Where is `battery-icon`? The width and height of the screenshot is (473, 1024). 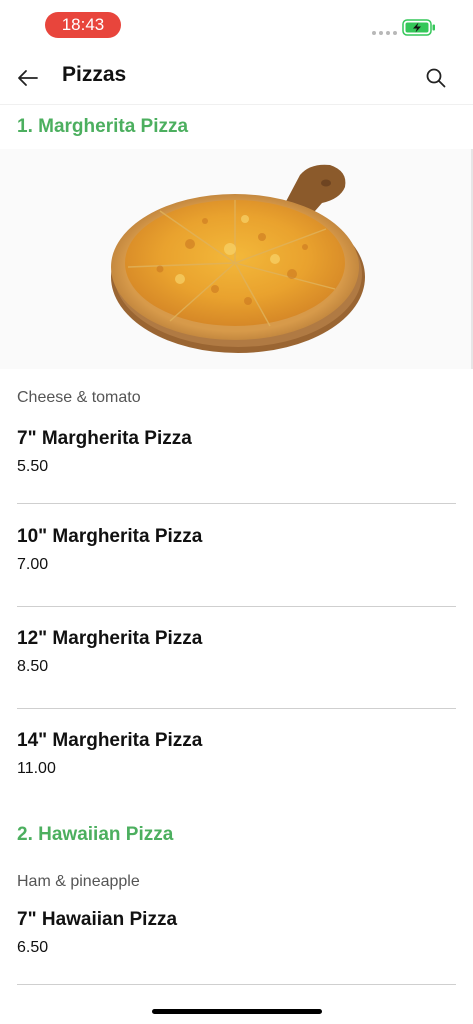
battery-icon is located at coordinates (419, 30).